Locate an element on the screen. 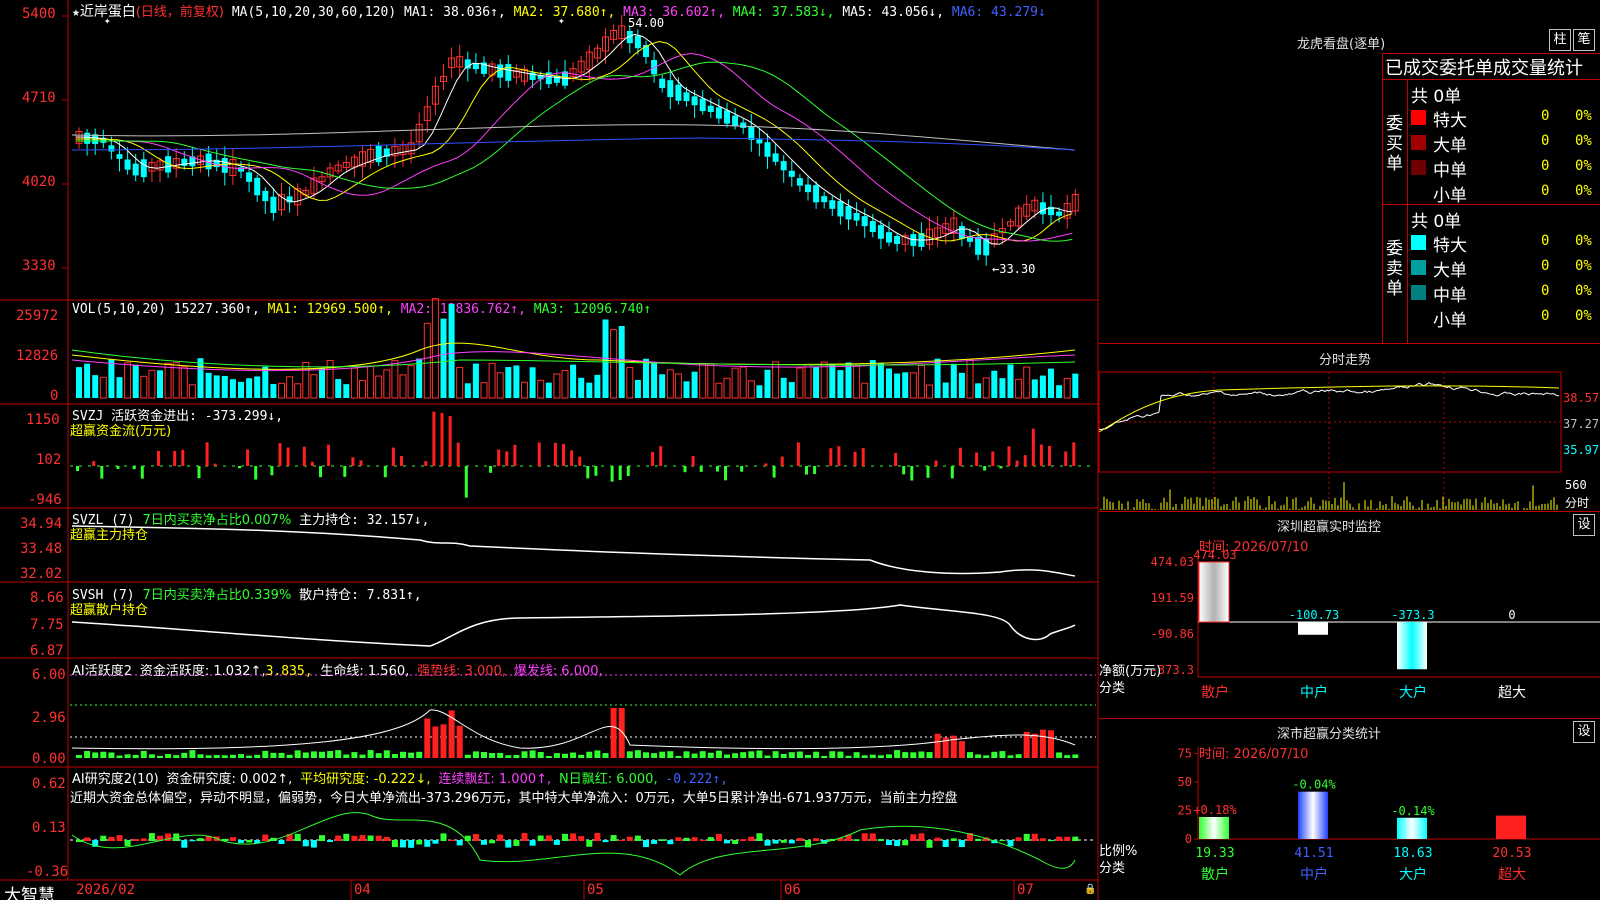 Image resolution: width=1600 pixels, height=900 pixels. intraday-tick: 35.97 is located at coordinates (1581, 450).